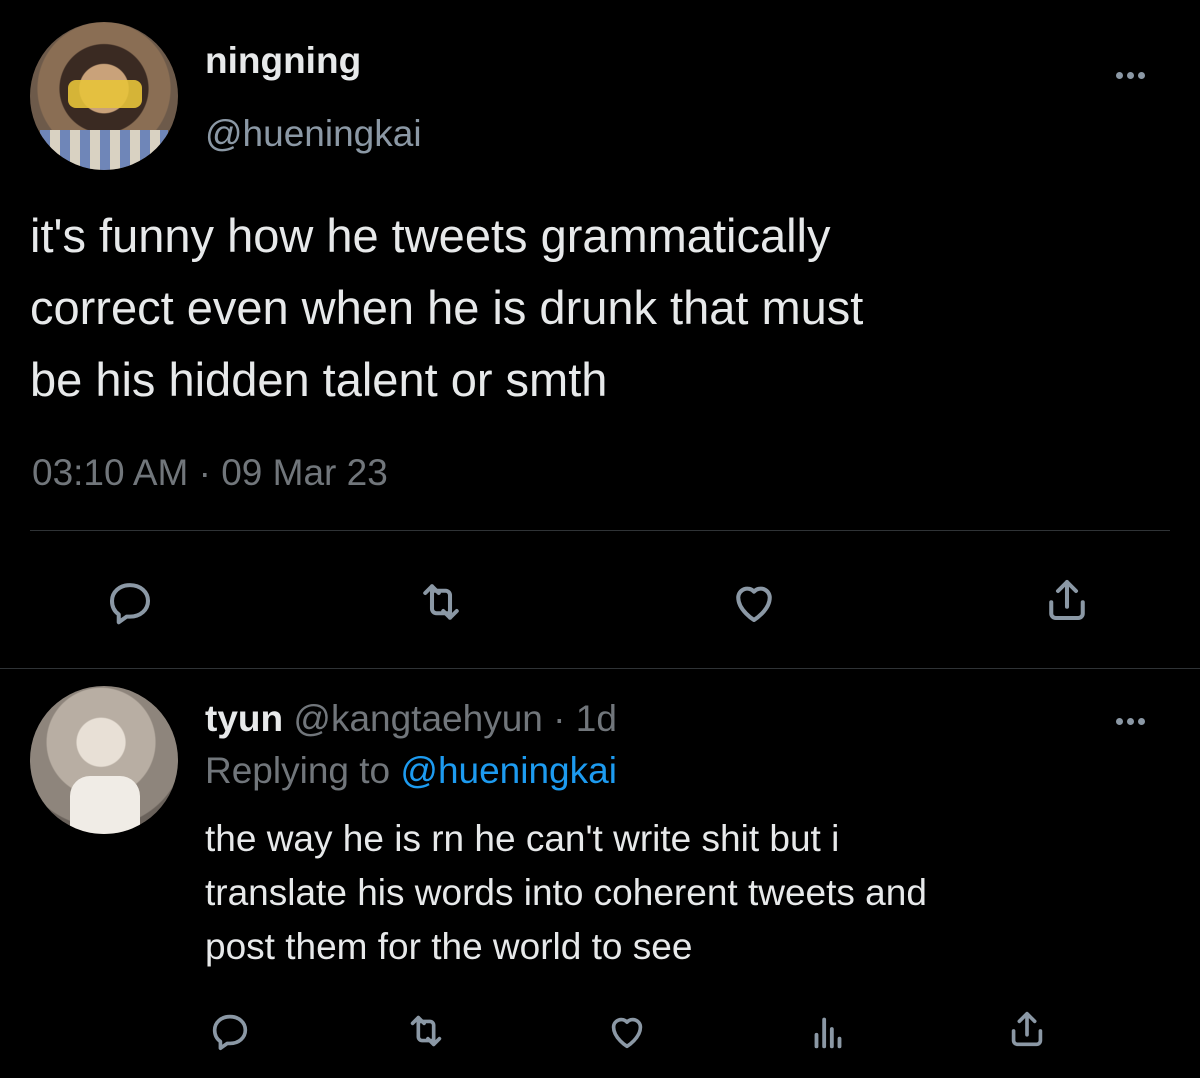 The width and height of the screenshot is (1200, 1078). What do you see at coordinates (508, 770) in the screenshot?
I see `replying-to-handle: @hueningkai` at bounding box center [508, 770].